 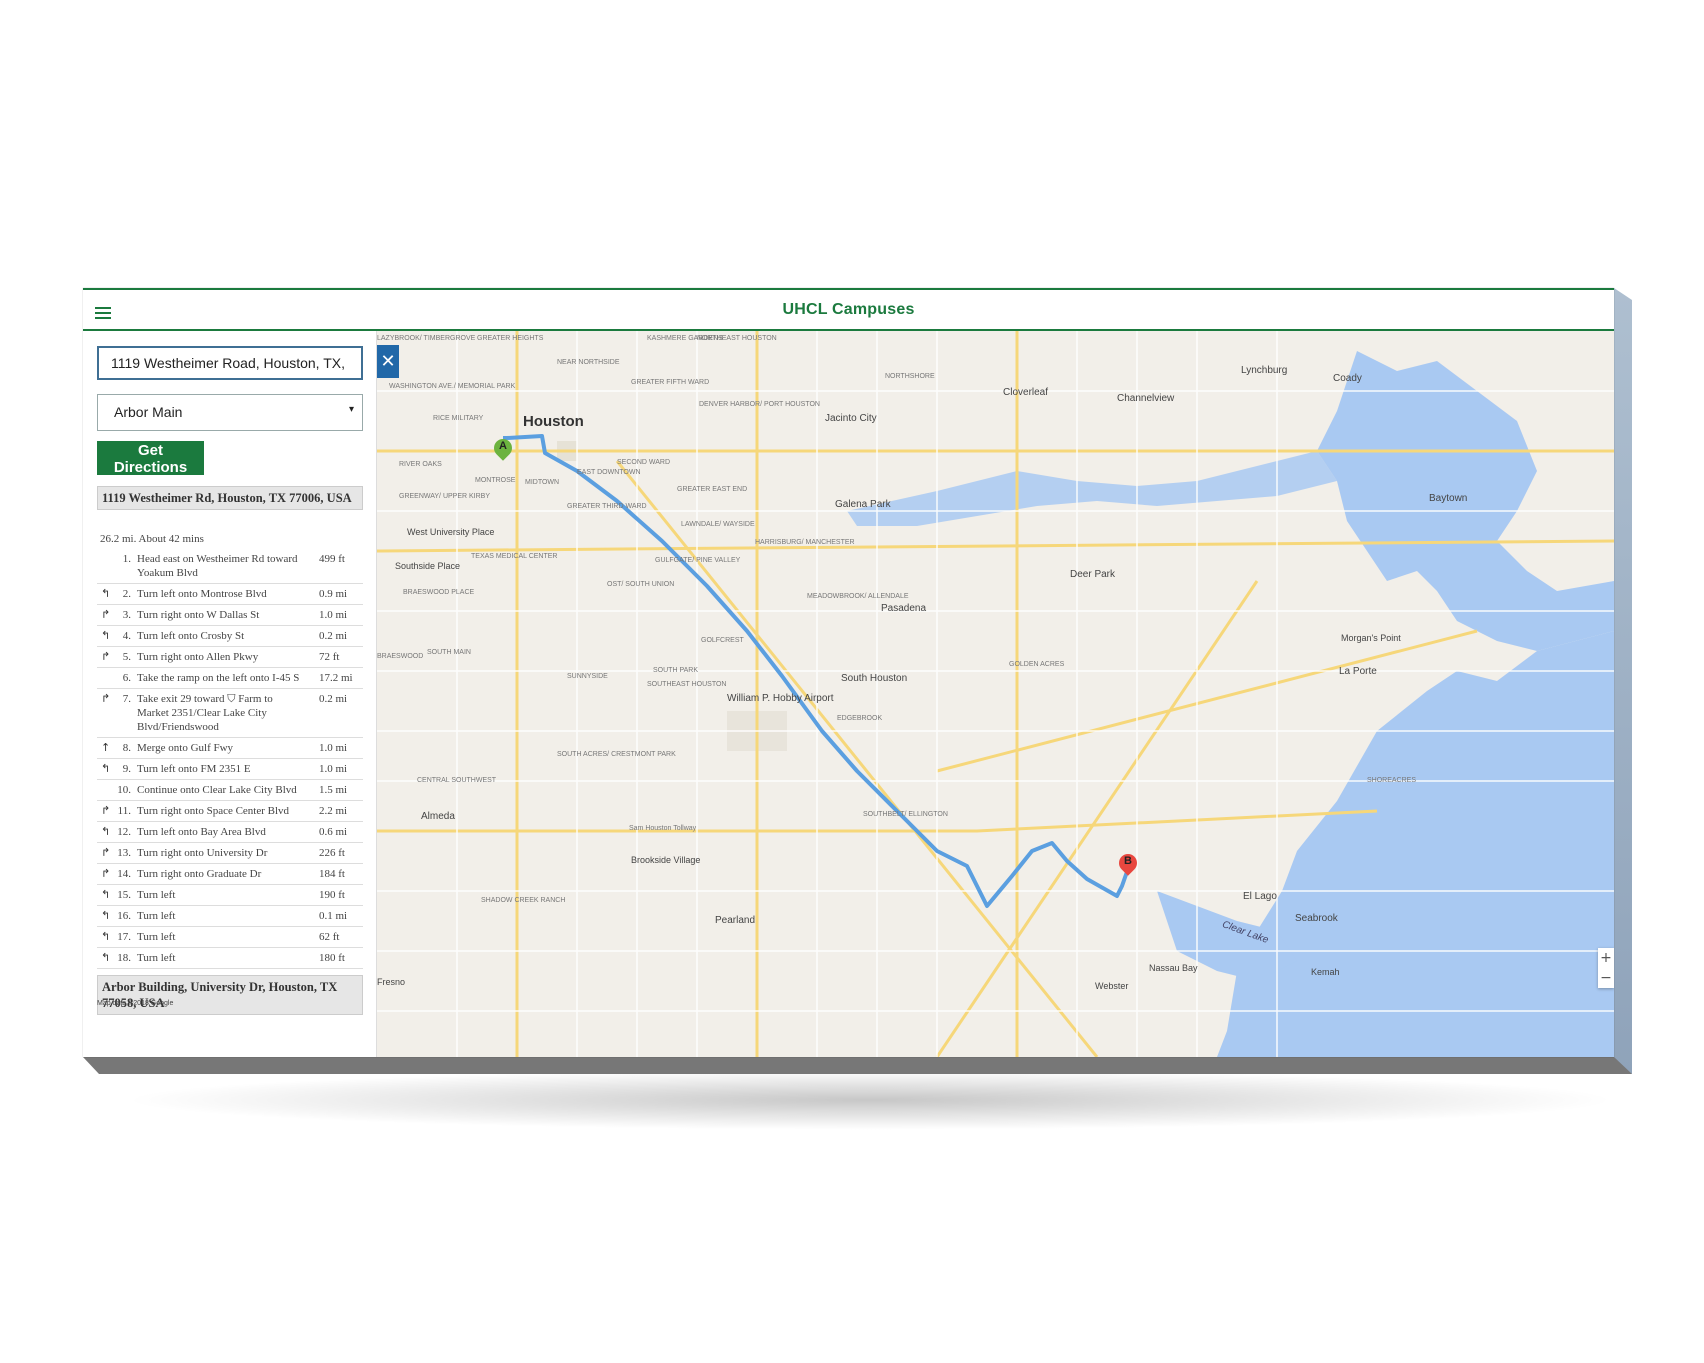 I want to click on map-label: SOUTH ACRES/ CRESTMONT PARK, so click(x=616, y=754).